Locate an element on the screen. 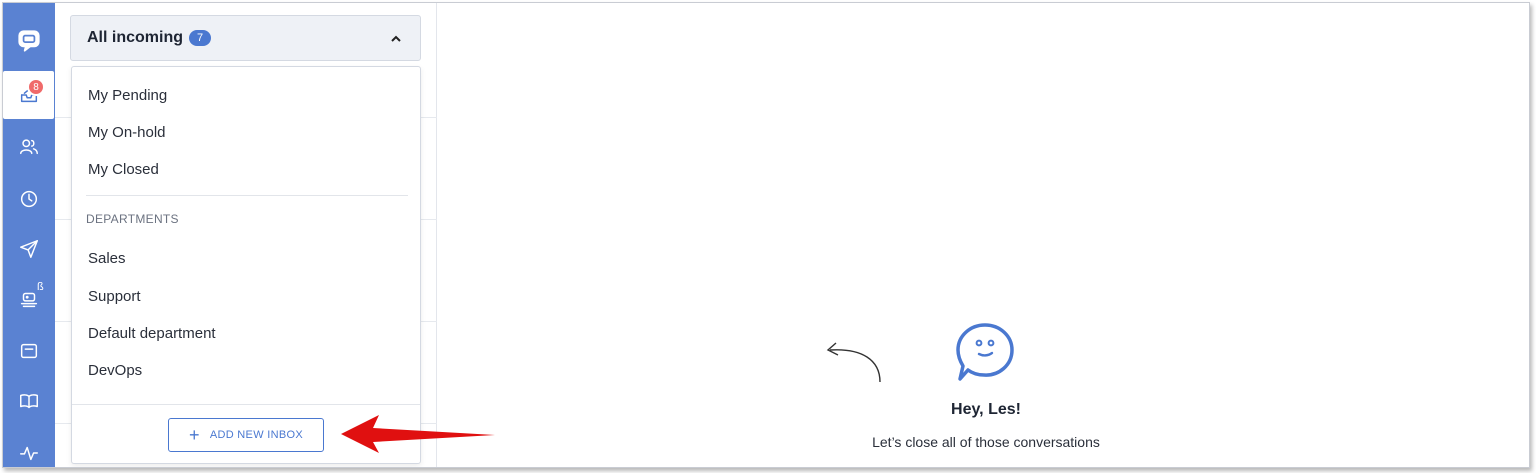  nav-knowledge-base is located at coordinates (29, 401).